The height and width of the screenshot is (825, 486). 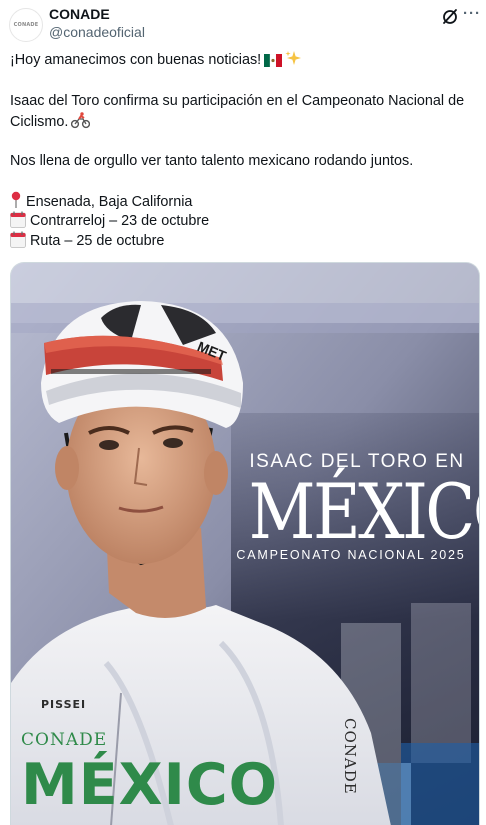 What do you see at coordinates (150, 785) in the screenshot?
I see `jersey-country: MÉXICO` at bounding box center [150, 785].